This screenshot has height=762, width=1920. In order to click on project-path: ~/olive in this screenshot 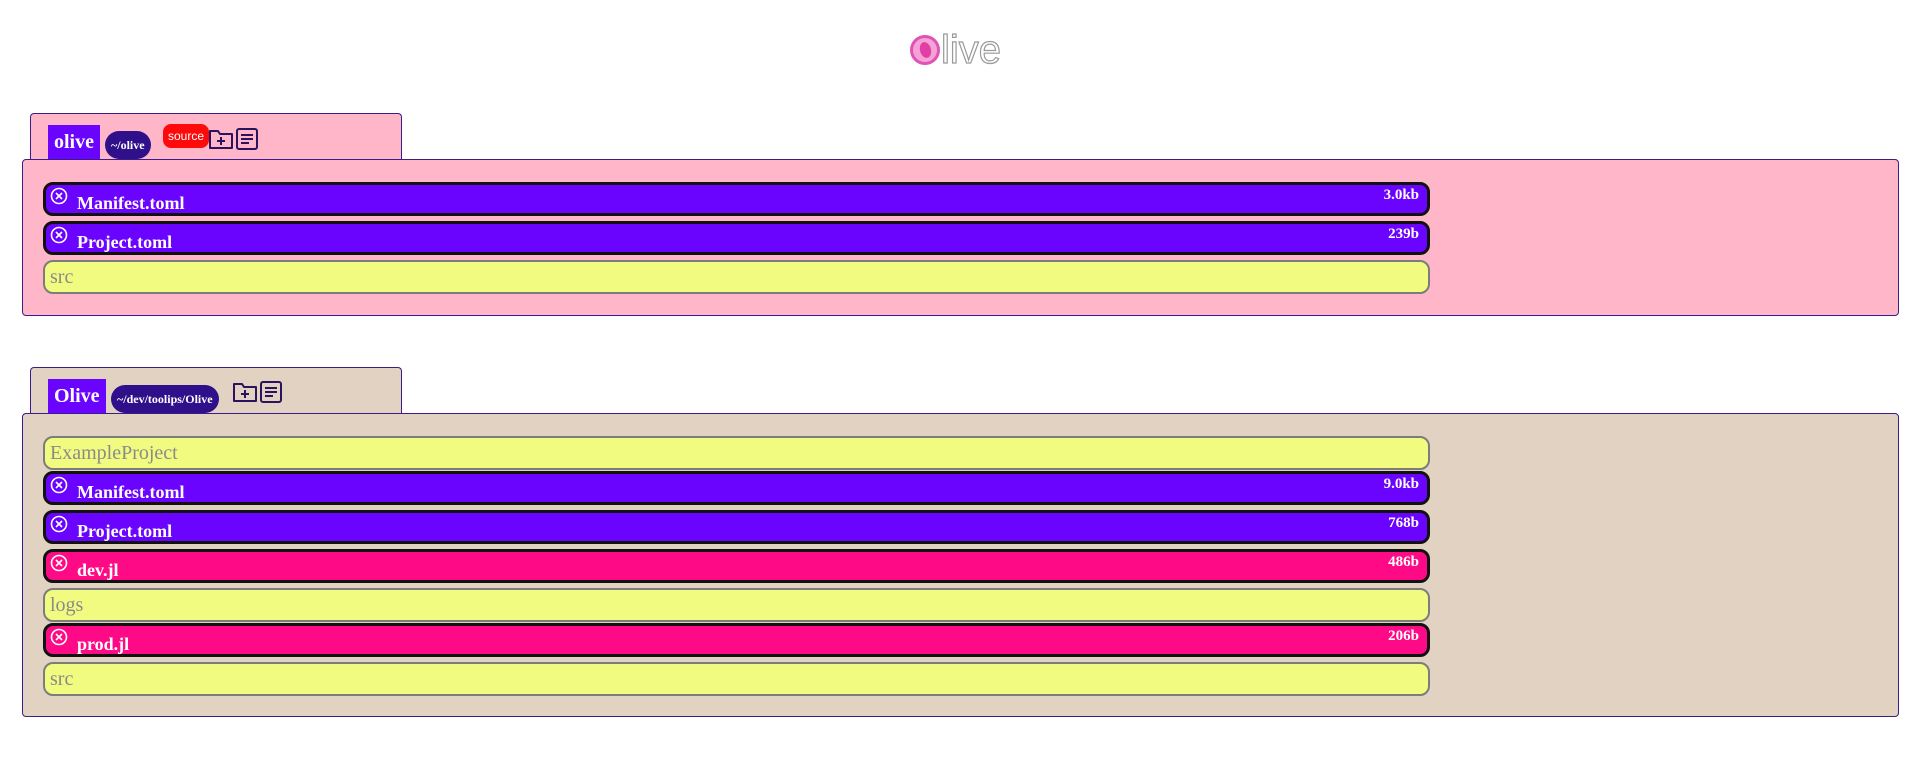, I will do `click(128, 145)`.